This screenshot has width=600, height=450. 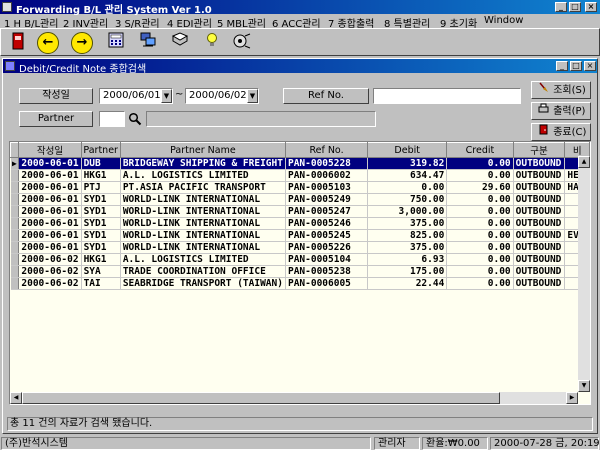 I want to click on cell-partner: TAI, so click(x=101, y=283).